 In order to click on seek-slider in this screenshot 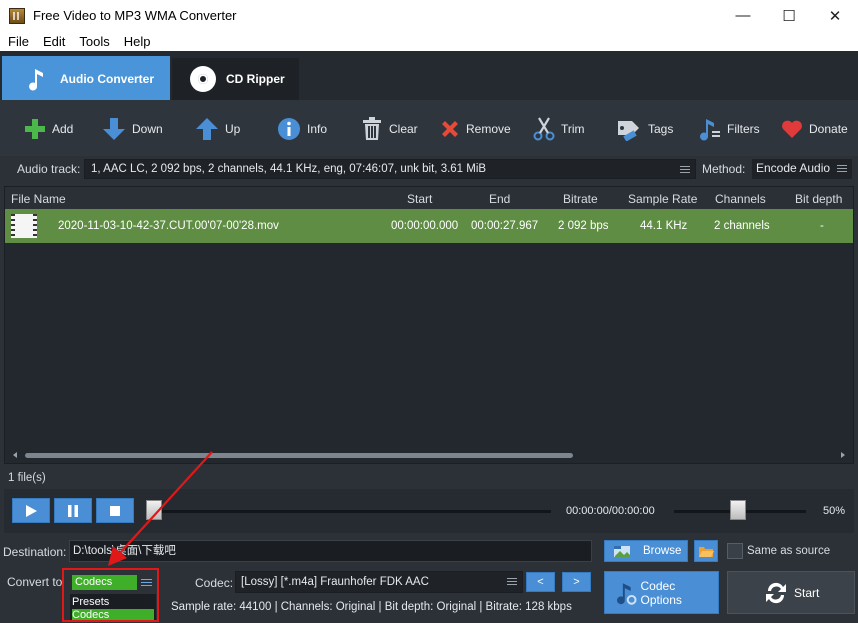, I will do `click(154, 510)`.